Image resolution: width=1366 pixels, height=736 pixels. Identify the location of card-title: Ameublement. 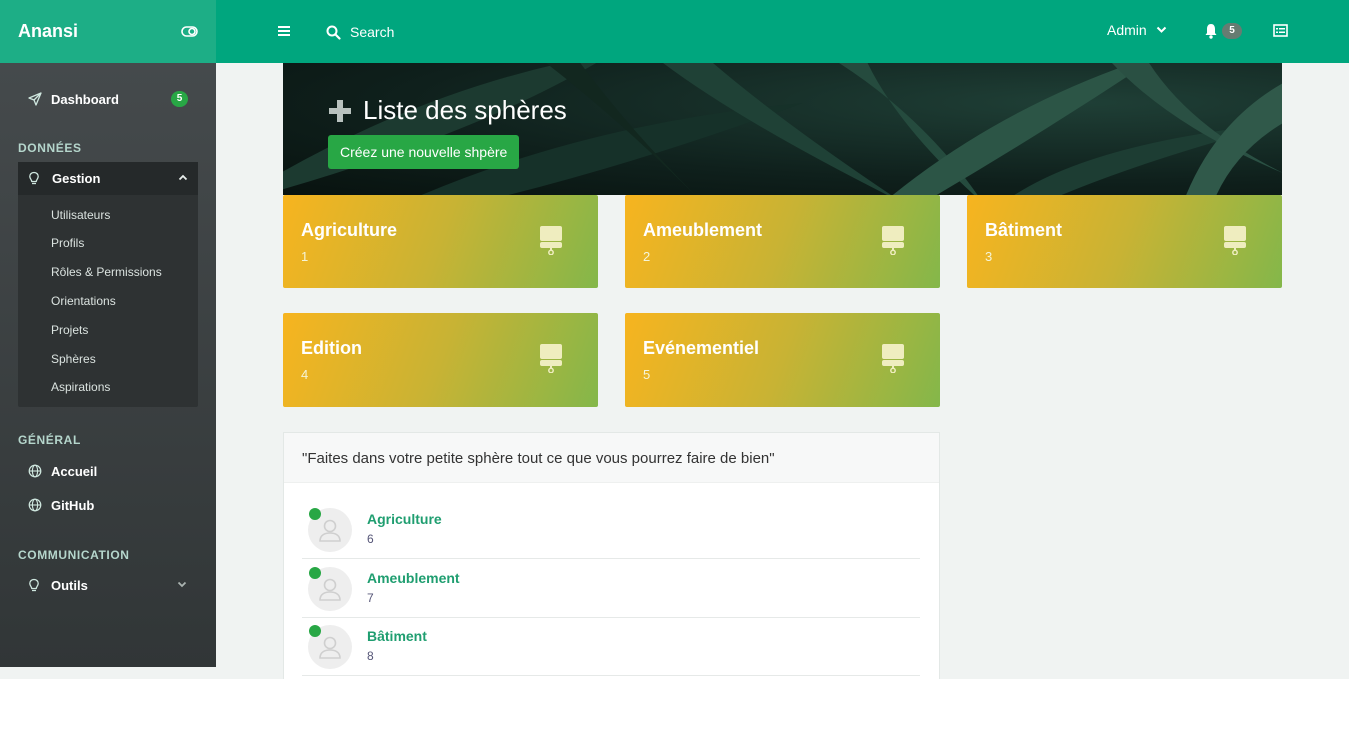
(703, 230).